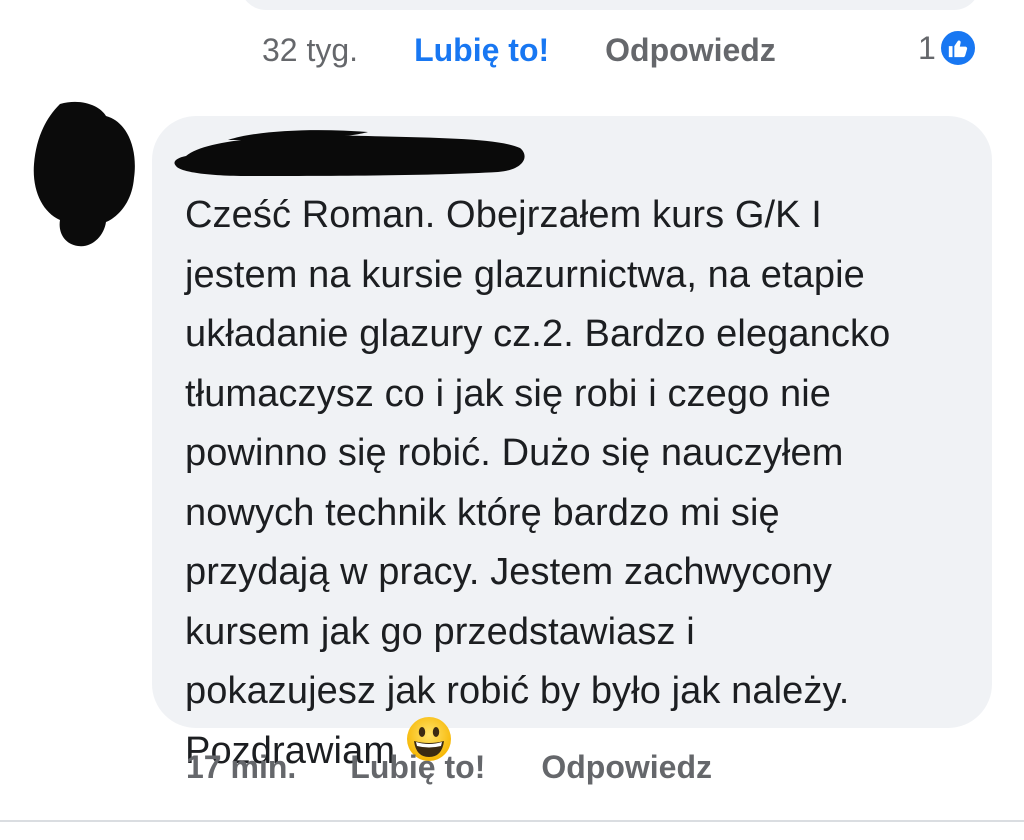  I want to click on comment-line: pokazujesz jak robić by było jak należy., so click(517, 691).